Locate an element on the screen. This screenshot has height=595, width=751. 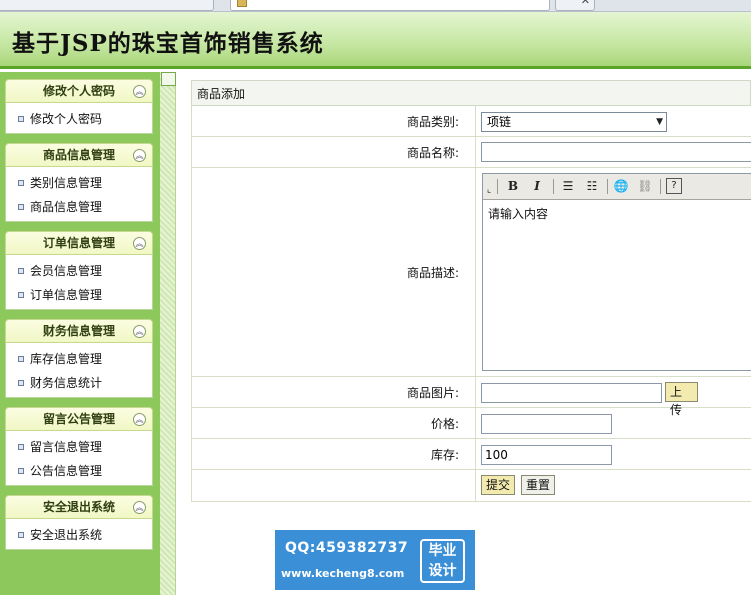
row-price: 价格: is located at coordinates (471, 423).